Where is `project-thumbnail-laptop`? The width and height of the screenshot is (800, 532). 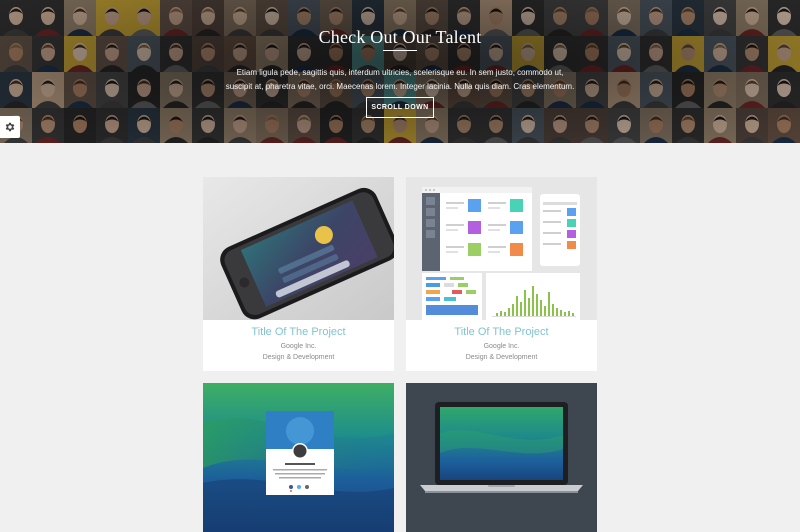 project-thumbnail-laptop is located at coordinates (501, 457).